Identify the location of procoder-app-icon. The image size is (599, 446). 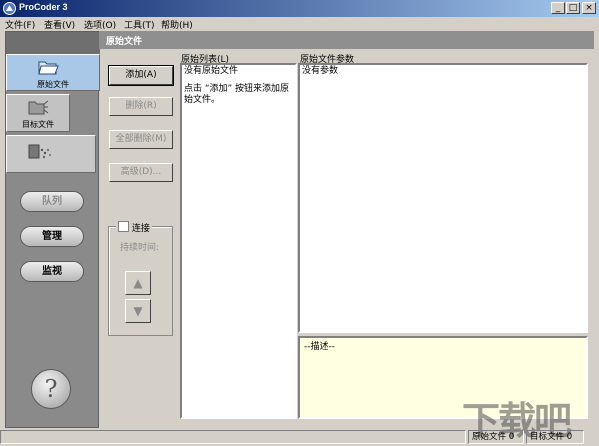
(9, 8).